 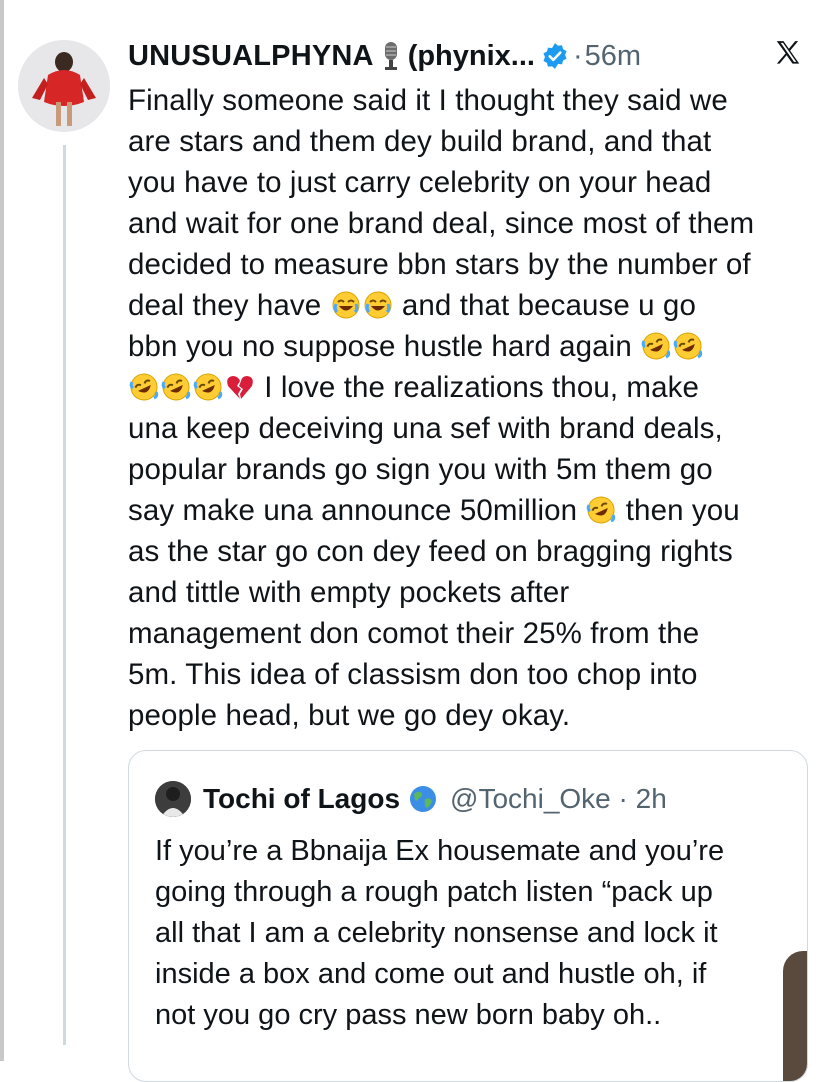 I want to click on x-logo-icon, so click(x=788, y=53).